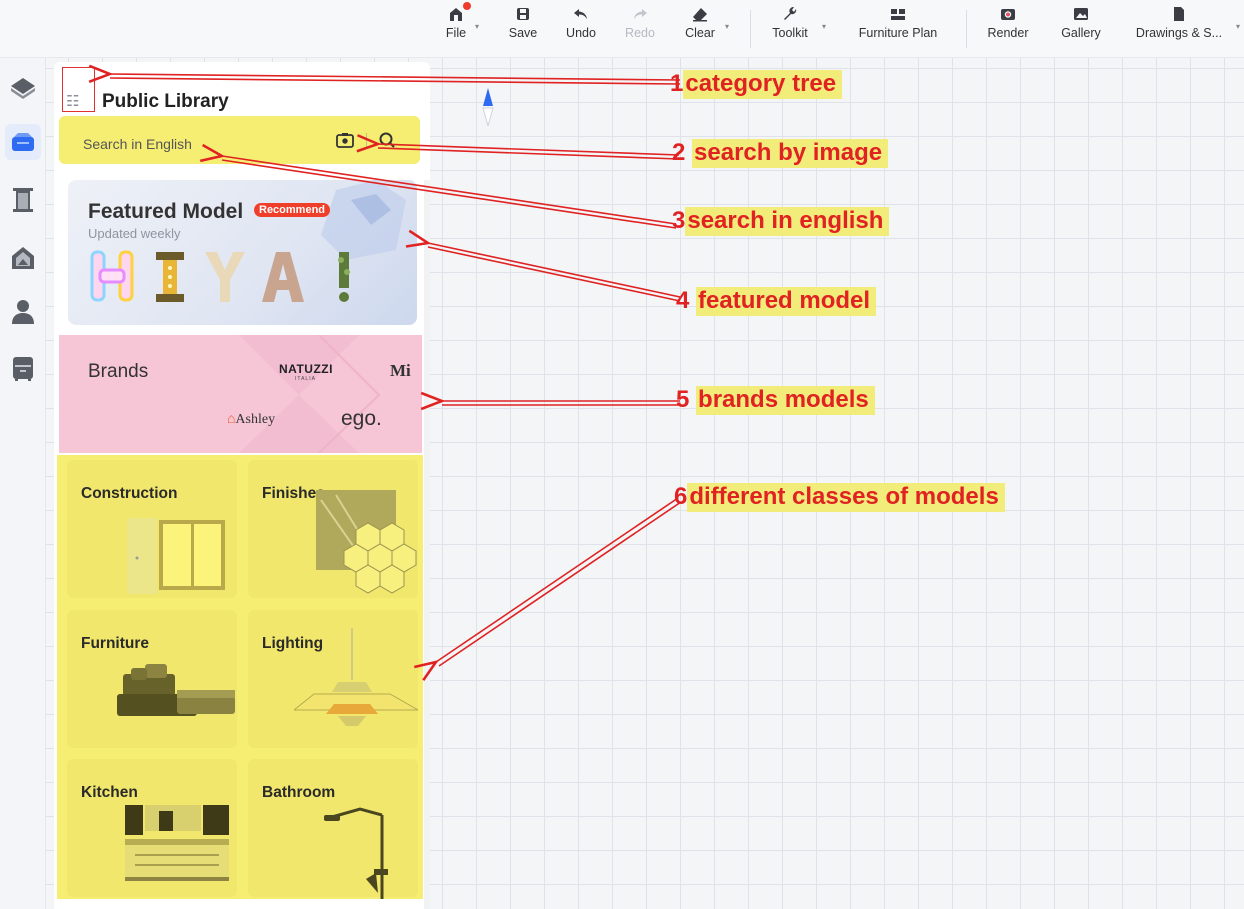 This screenshot has width=1244, height=909. I want to click on annotation-text: different classes of models, so click(846, 497).